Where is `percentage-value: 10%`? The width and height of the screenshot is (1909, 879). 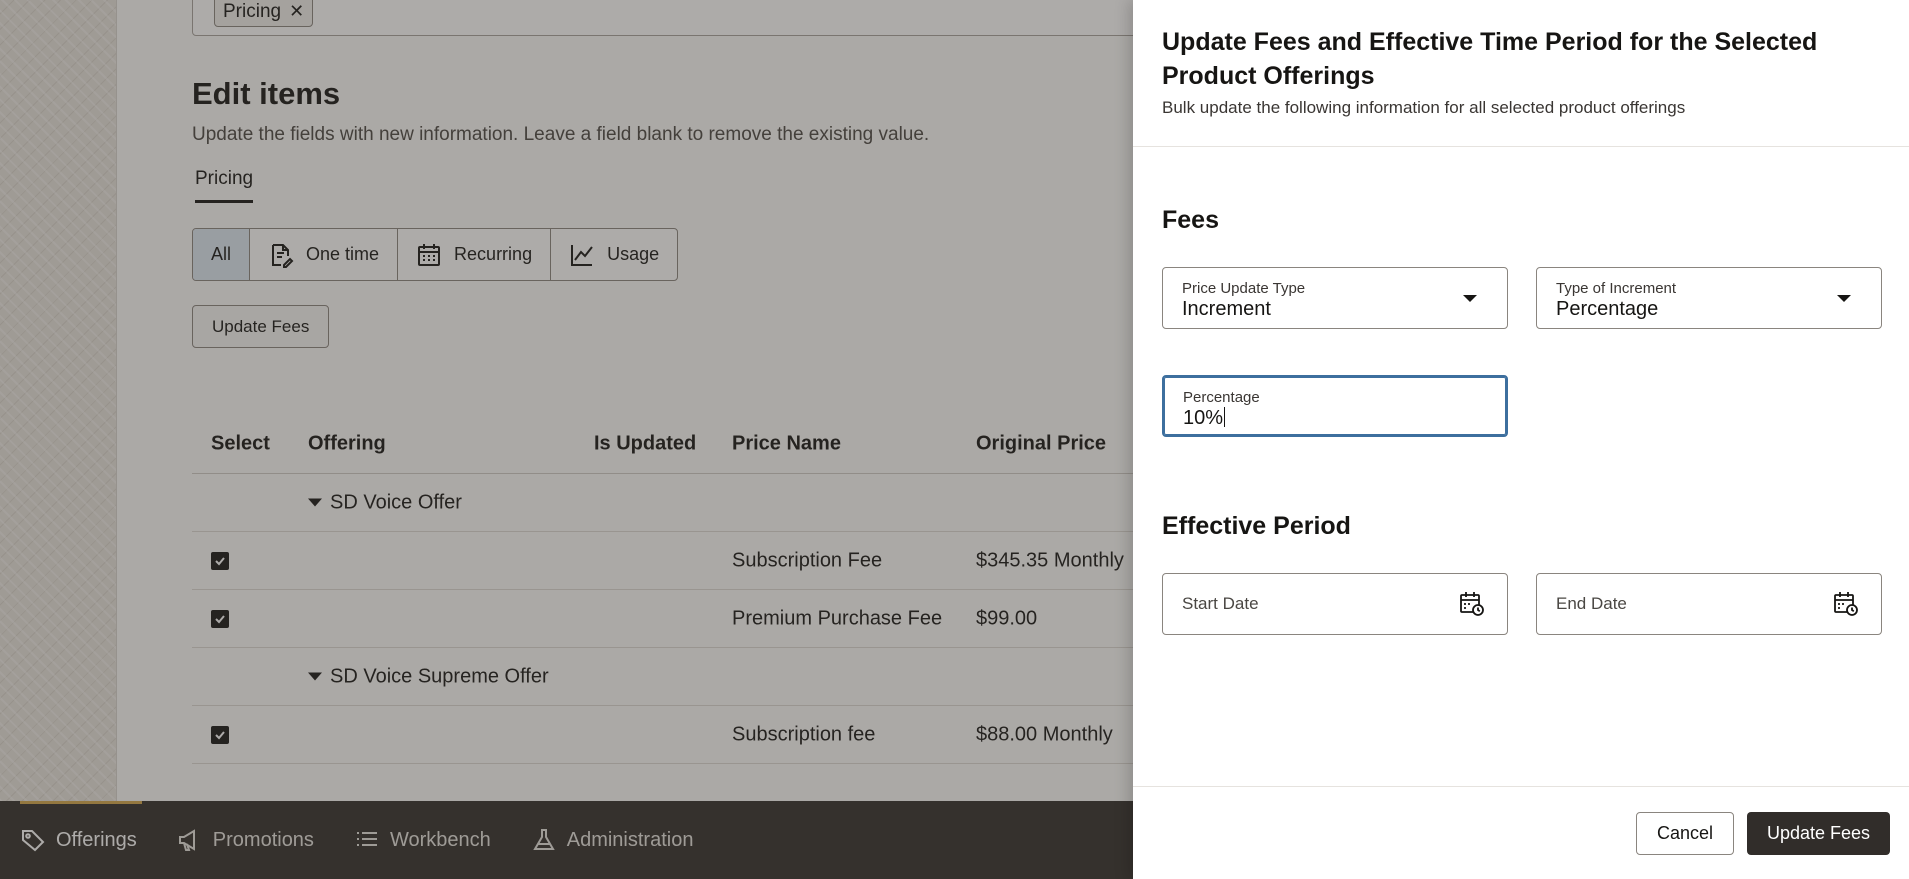 percentage-value: 10% is located at coordinates (1203, 418).